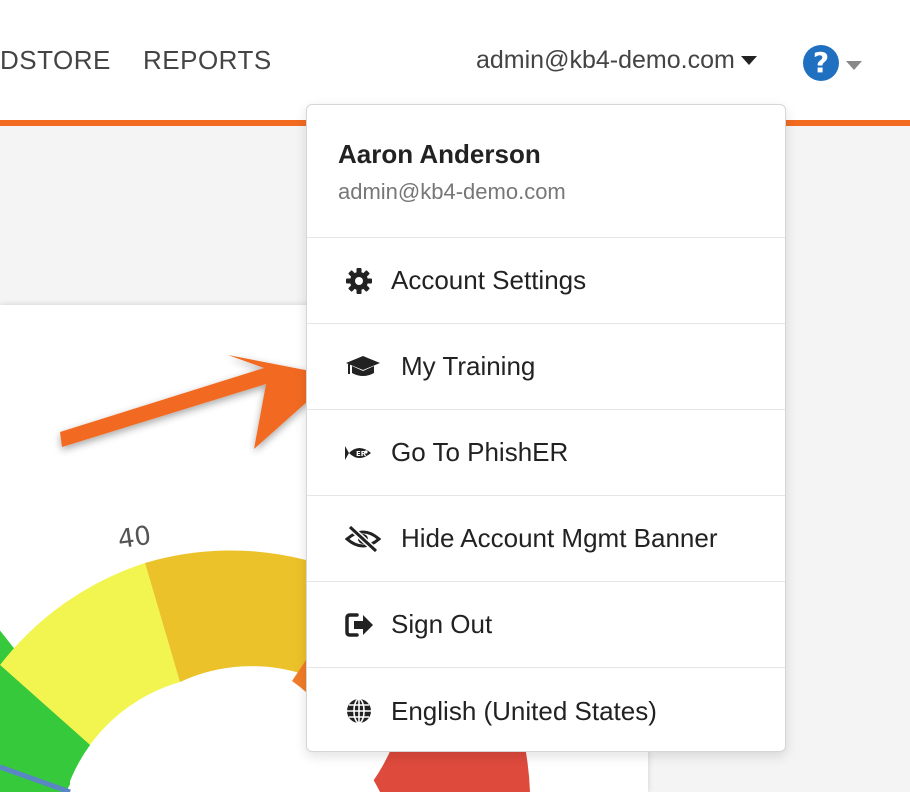 The image size is (910, 792). What do you see at coordinates (207, 60) in the screenshot?
I see `nav-item-reports: REPORTS` at bounding box center [207, 60].